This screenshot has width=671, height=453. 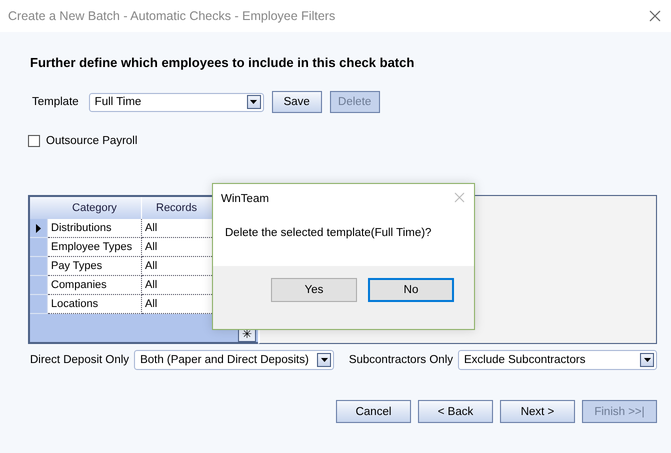 What do you see at coordinates (176, 102) in the screenshot?
I see `template-dropdown: Full Time` at bounding box center [176, 102].